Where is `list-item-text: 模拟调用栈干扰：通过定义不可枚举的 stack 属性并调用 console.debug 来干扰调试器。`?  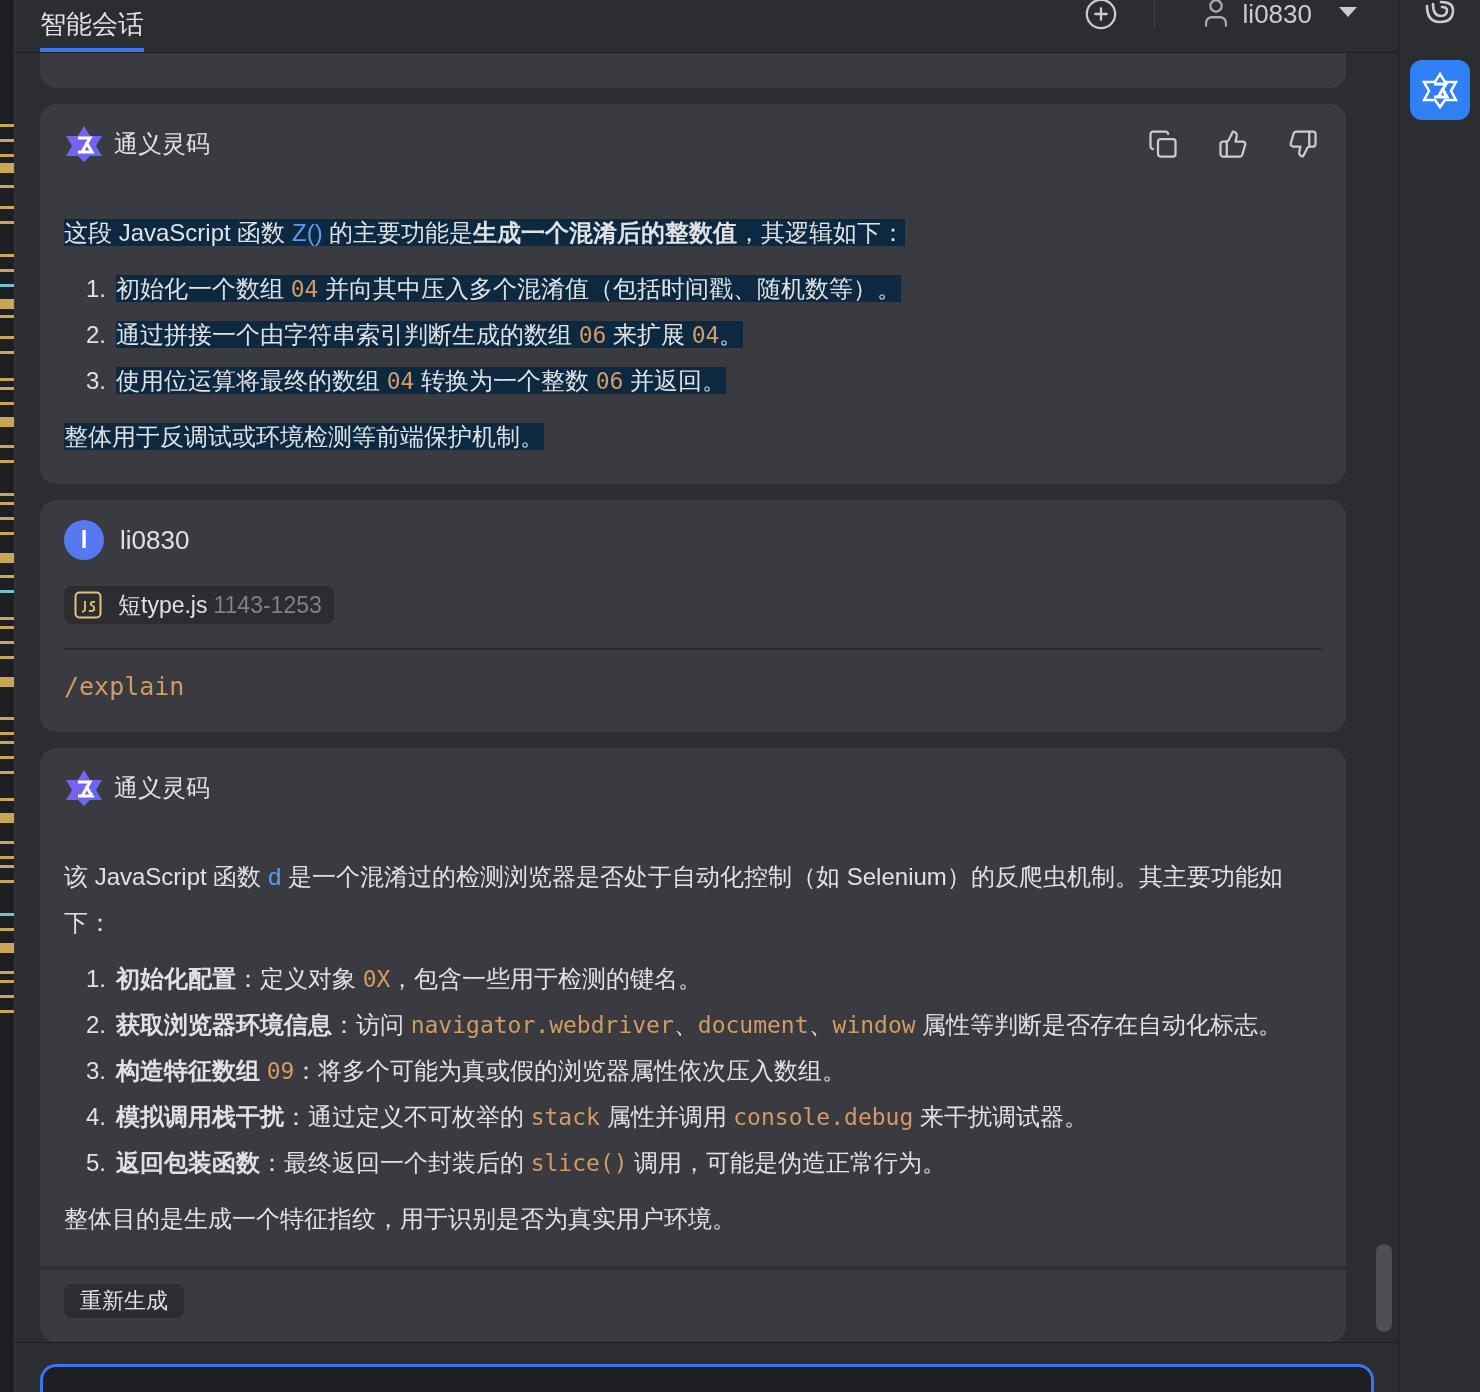
list-item-text: 模拟调用栈干扰：通过定义不可枚举的 stack 属性并调用 console.debug 来干扰调试器。 is located at coordinates (602, 1117).